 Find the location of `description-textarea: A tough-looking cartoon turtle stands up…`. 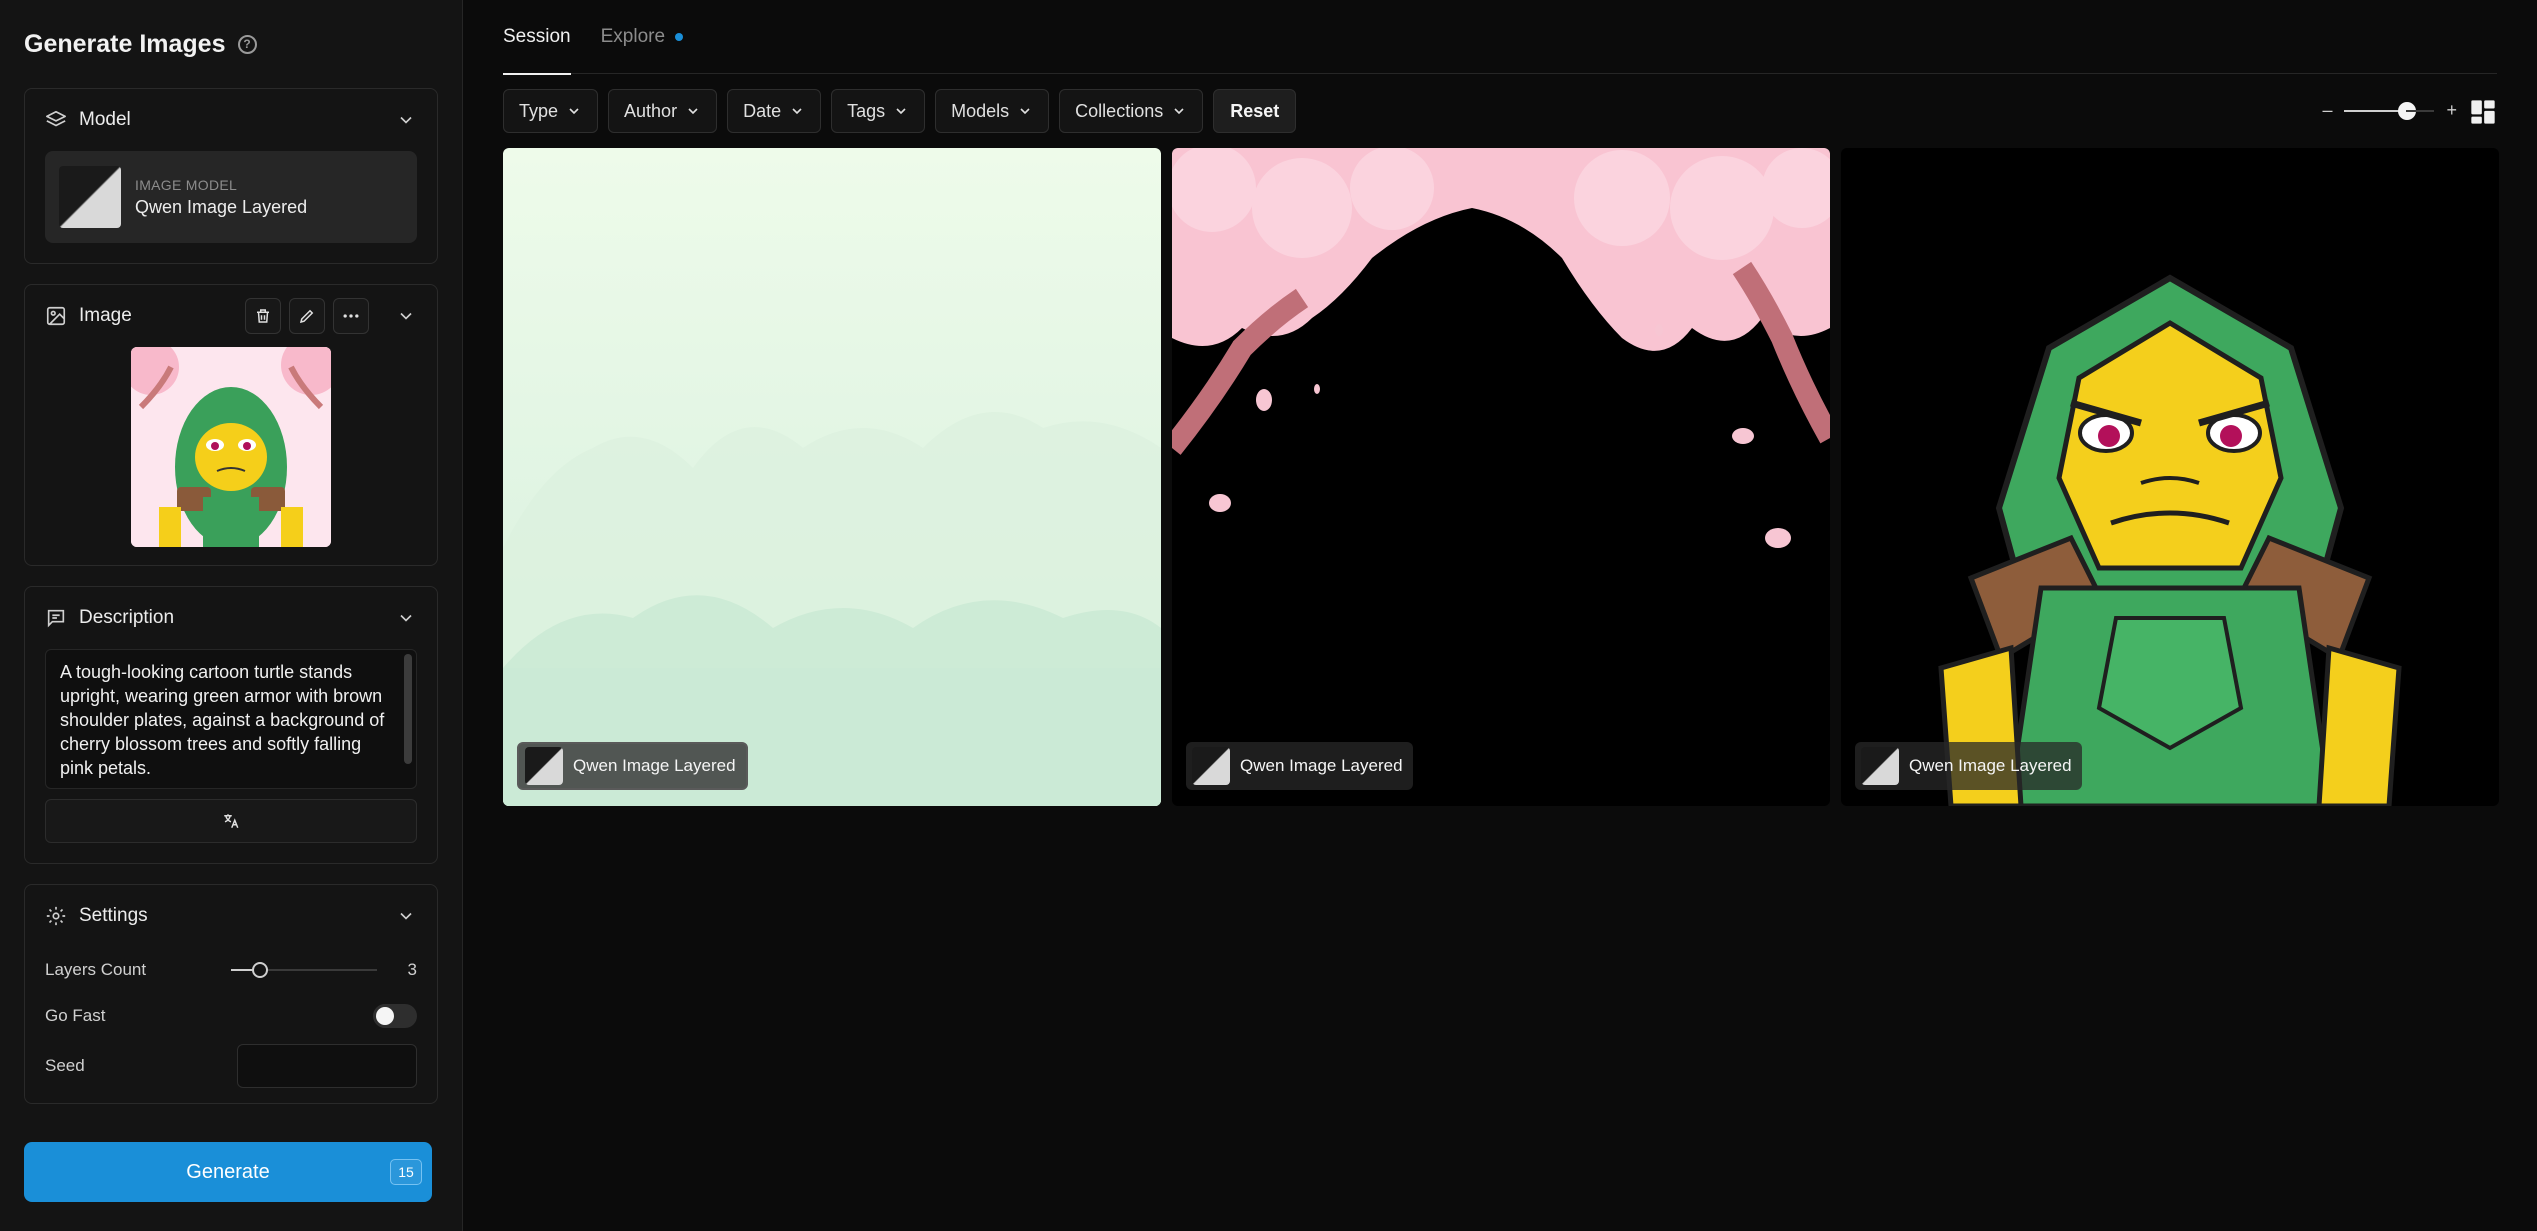

description-textarea: A tough-looking cartoon turtle stands up… is located at coordinates (231, 719).